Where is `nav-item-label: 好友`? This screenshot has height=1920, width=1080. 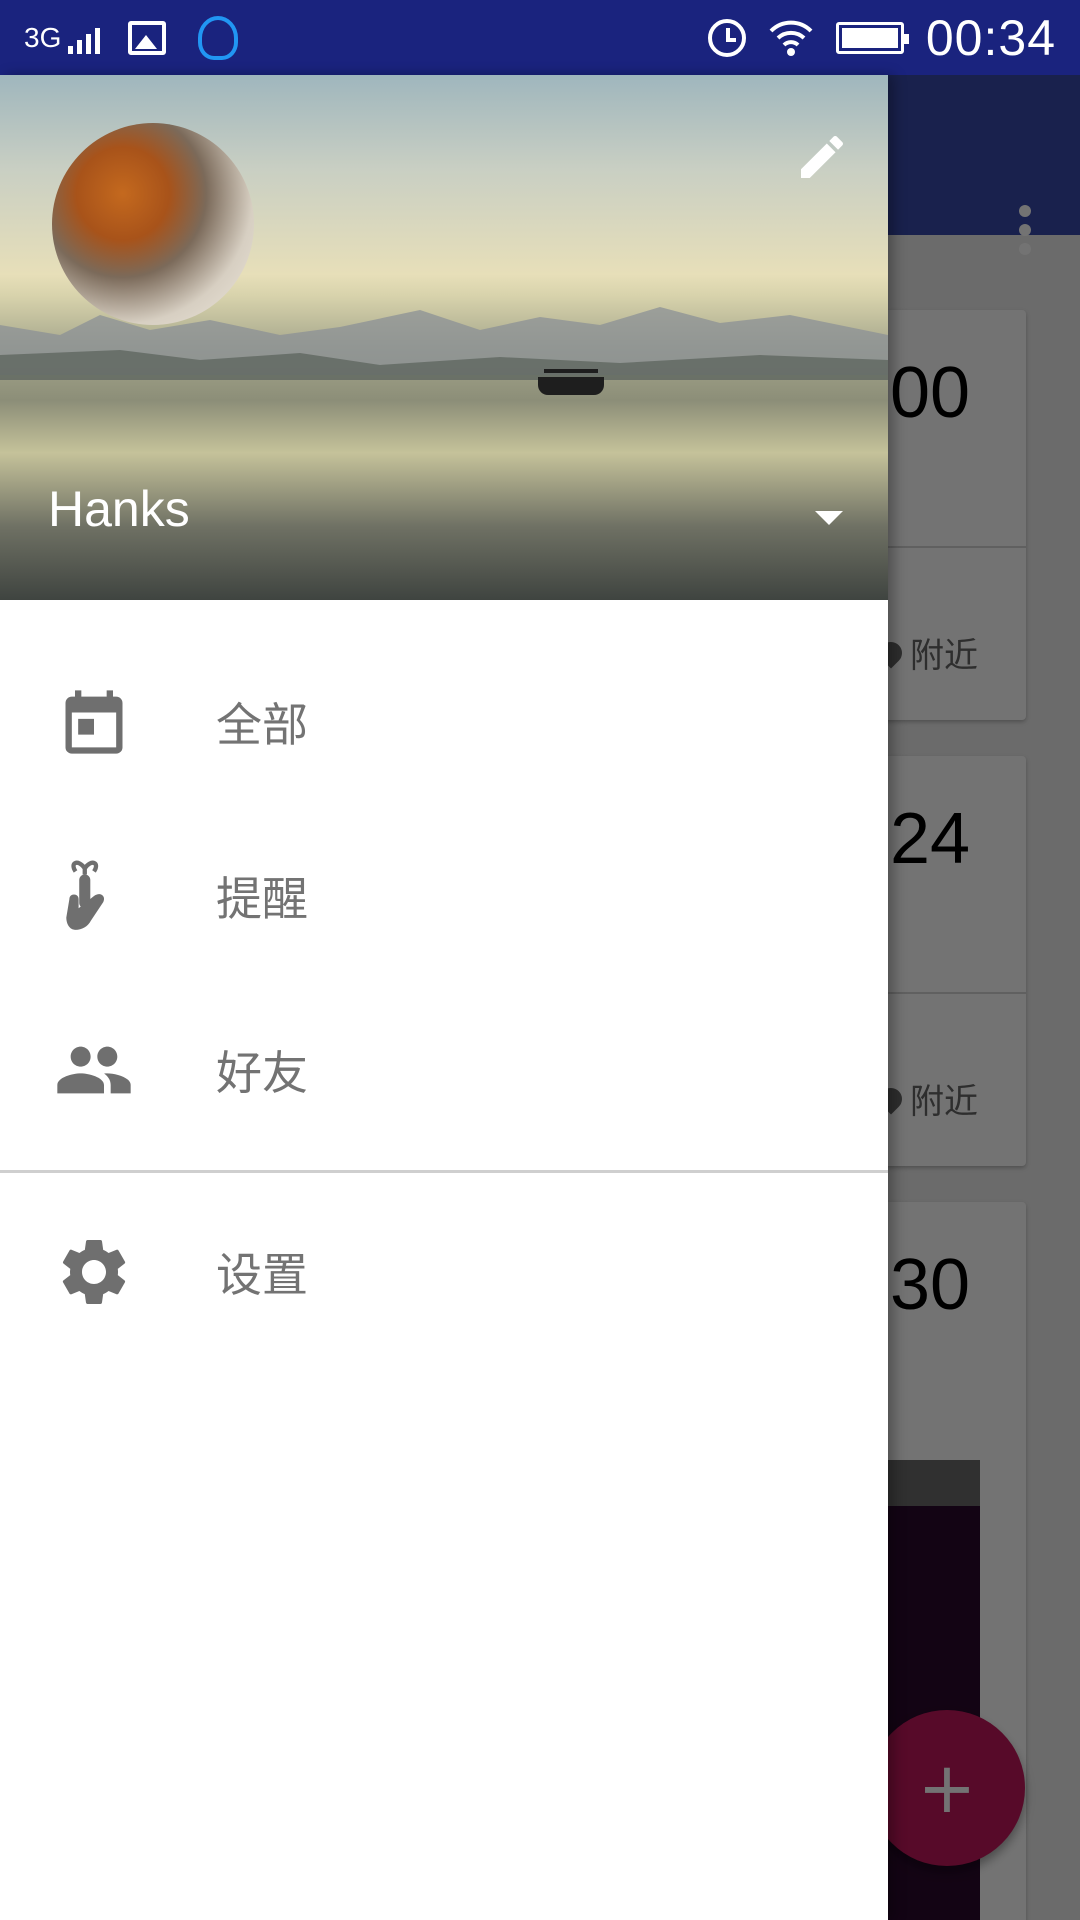
nav-item-label: 好友 is located at coordinates (262, 1073).